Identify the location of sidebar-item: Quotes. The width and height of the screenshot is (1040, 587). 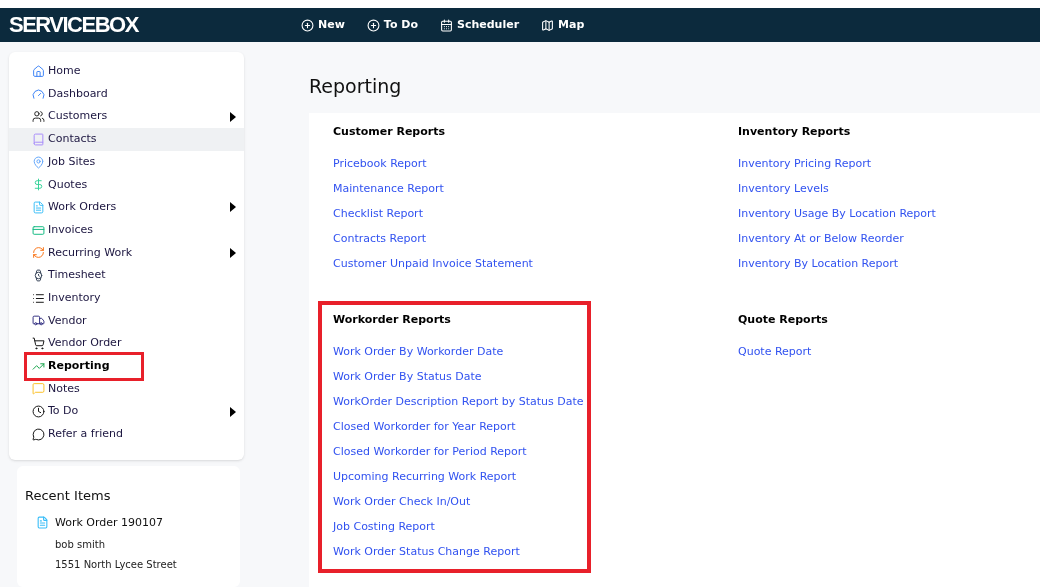
(126, 185).